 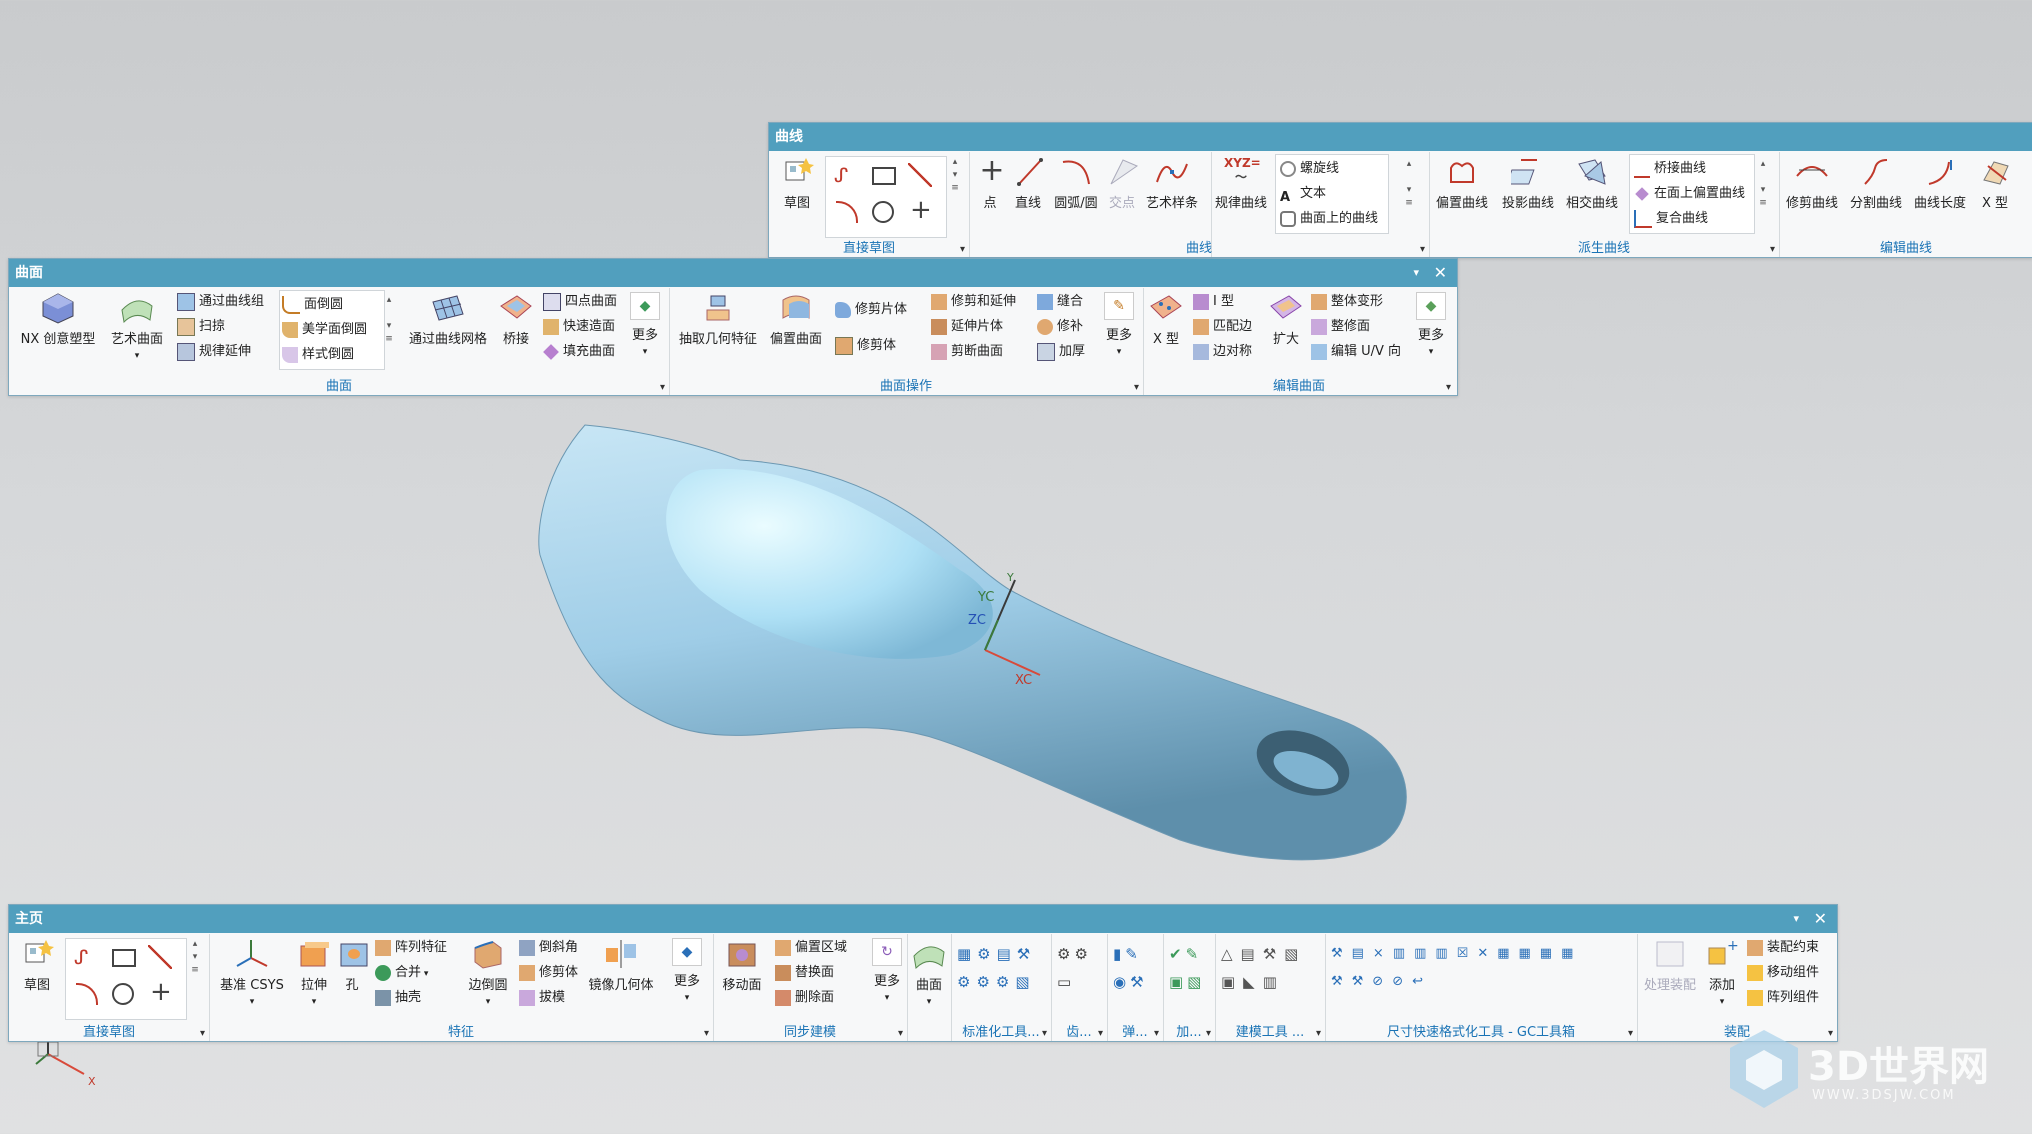 What do you see at coordinates (548, 948) in the screenshot?
I see `chamfer-button: 倒斜角` at bounding box center [548, 948].